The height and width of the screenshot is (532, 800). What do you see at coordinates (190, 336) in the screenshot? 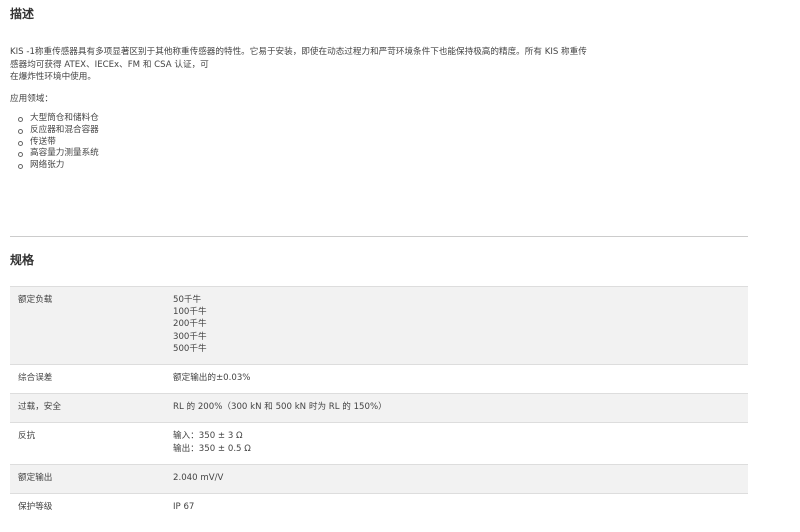
I see `spec-value-line: 300千牛` at bounding box center [190, 336].